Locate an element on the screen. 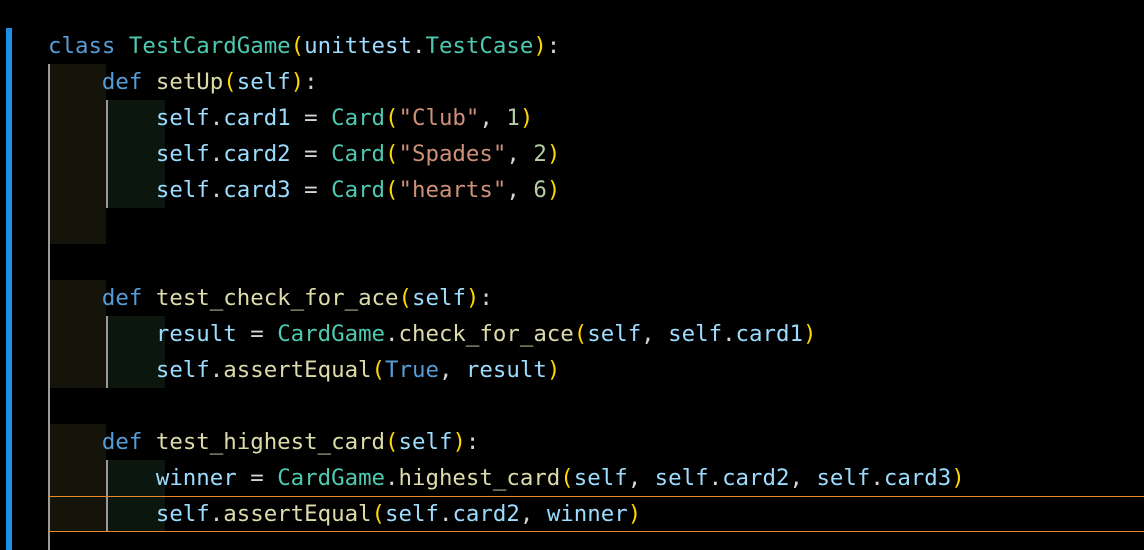 This screenshot has height=550, width=1144. code-token: unittest is located at coordinates (358, 46).